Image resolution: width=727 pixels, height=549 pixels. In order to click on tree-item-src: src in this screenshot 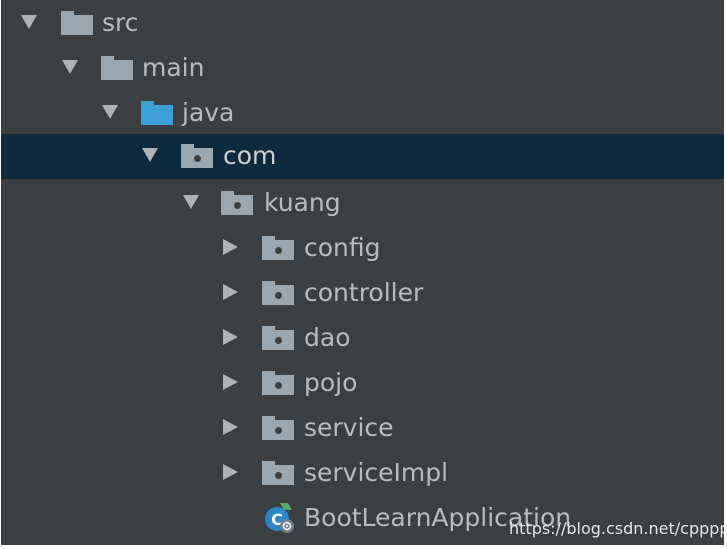, I will do `click(362, 23)`.